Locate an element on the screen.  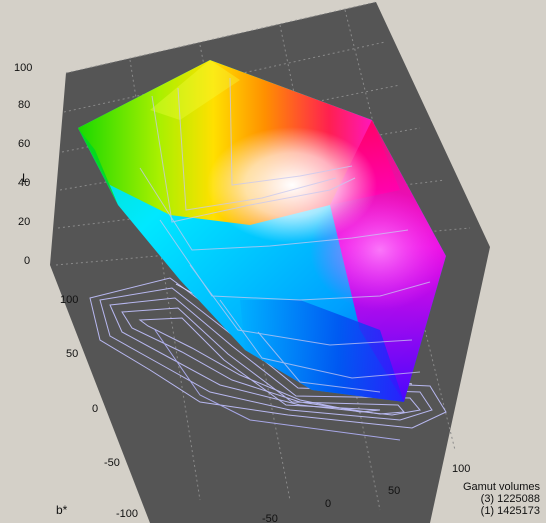
legend-entry-value: 1225088 is located at coordinates (518, 499).